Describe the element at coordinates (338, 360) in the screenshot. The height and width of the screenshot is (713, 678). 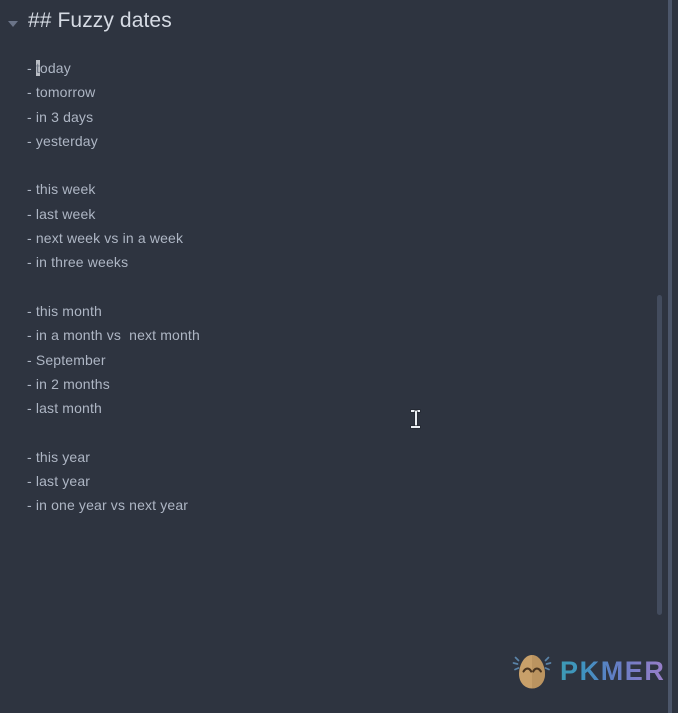
I see `editor-list-line: - September` at that location.